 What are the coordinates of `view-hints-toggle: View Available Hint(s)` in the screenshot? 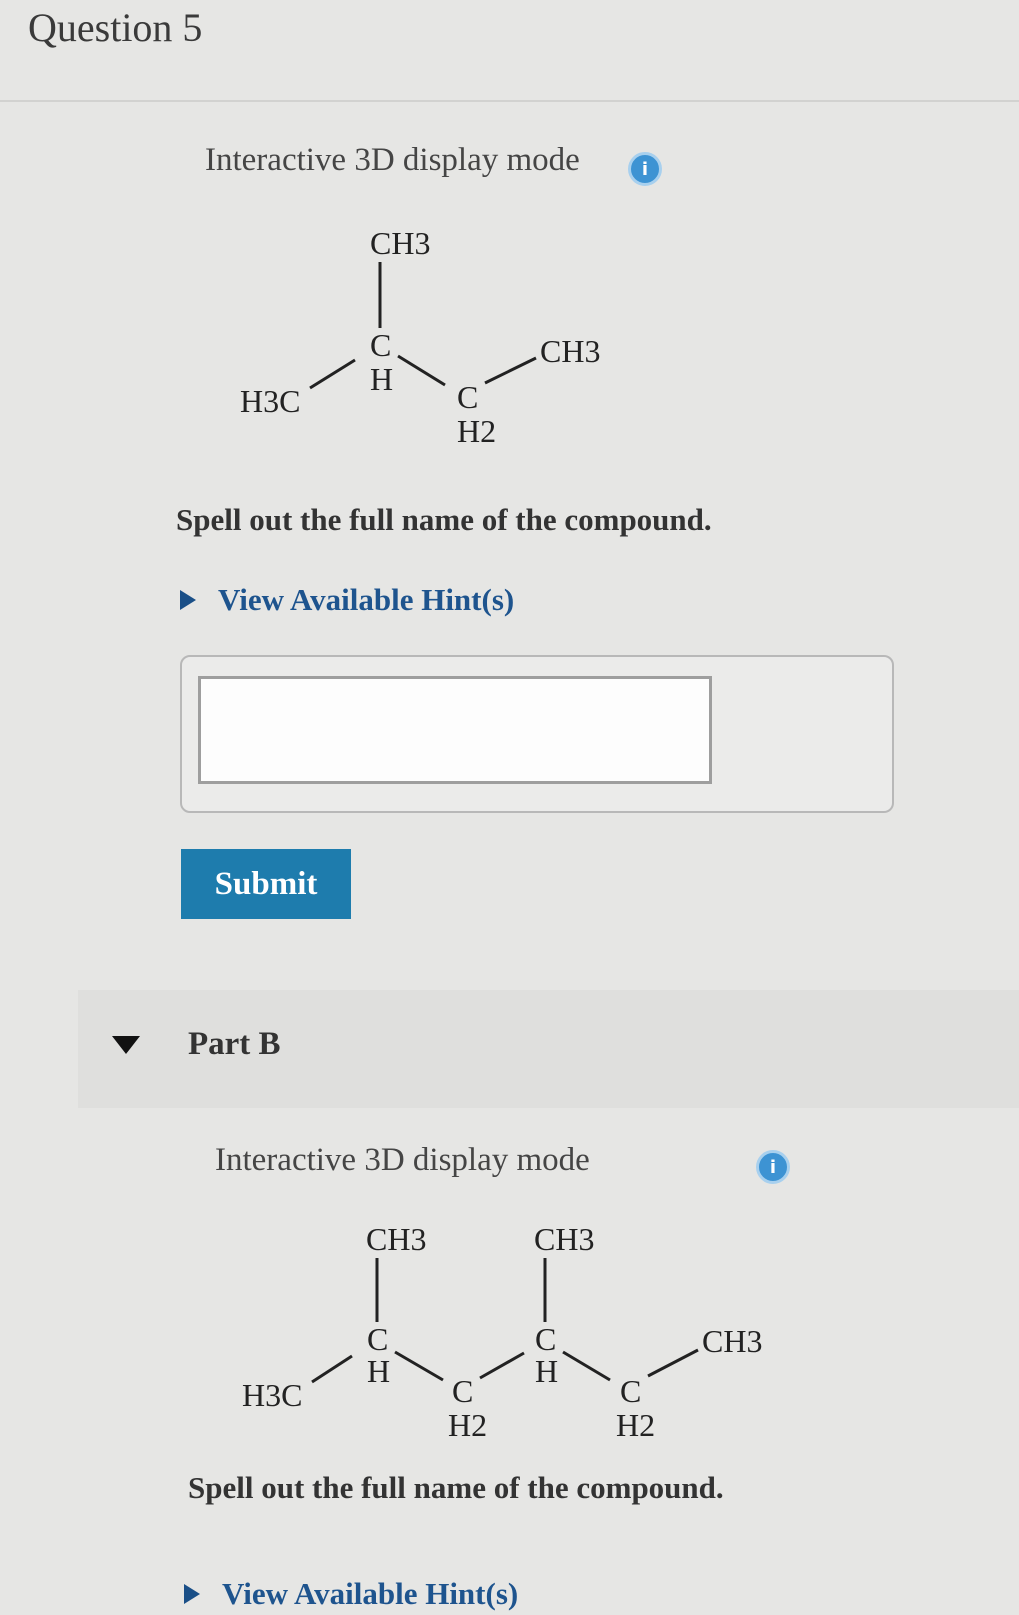 It's located at (347, 600).